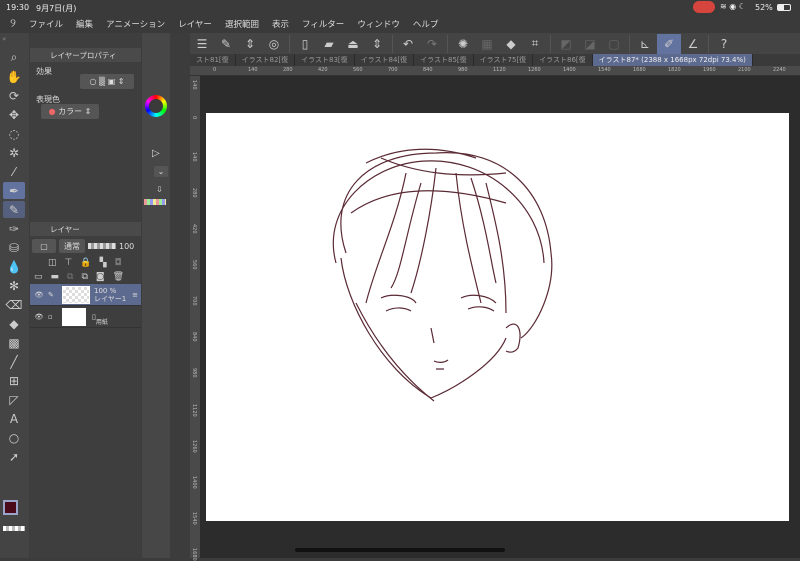  What do you see at coordinates (14, 380) in the screenshot?
I see `frame-tool-icon: ⊞` at bounding box center [14, 380].